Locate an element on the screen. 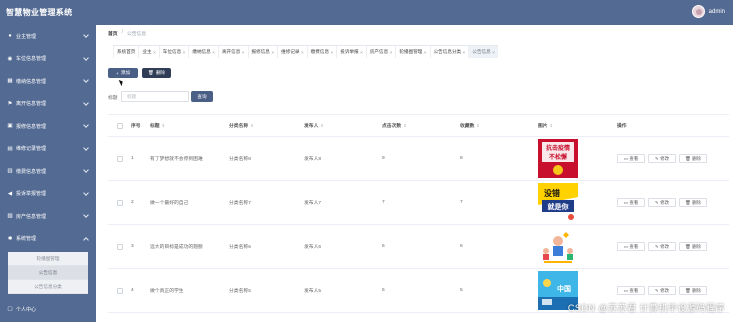 The height and width of the screenshot is (322, 733). sidebar-item-owner: ● 业主管理 is located at coordinates (48, 36).